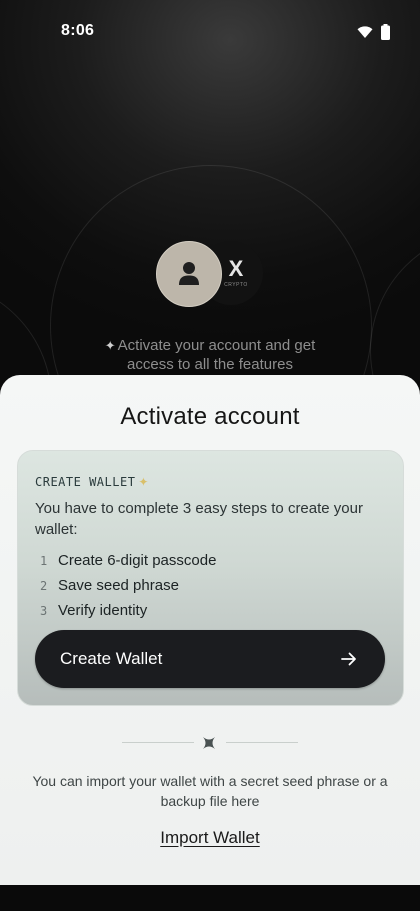 The height and width of the screenshot is (911, 420). I want to click on battery-icon, so click(385, 32).